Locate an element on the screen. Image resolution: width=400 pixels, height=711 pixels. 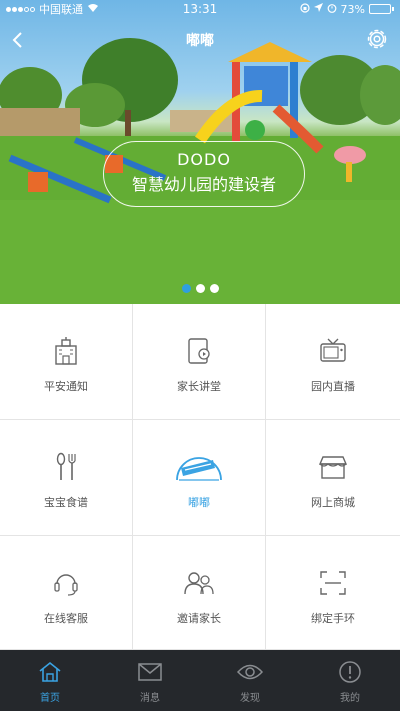
grid-item-7: 邀请家长 is located at coordinates (199, 593).